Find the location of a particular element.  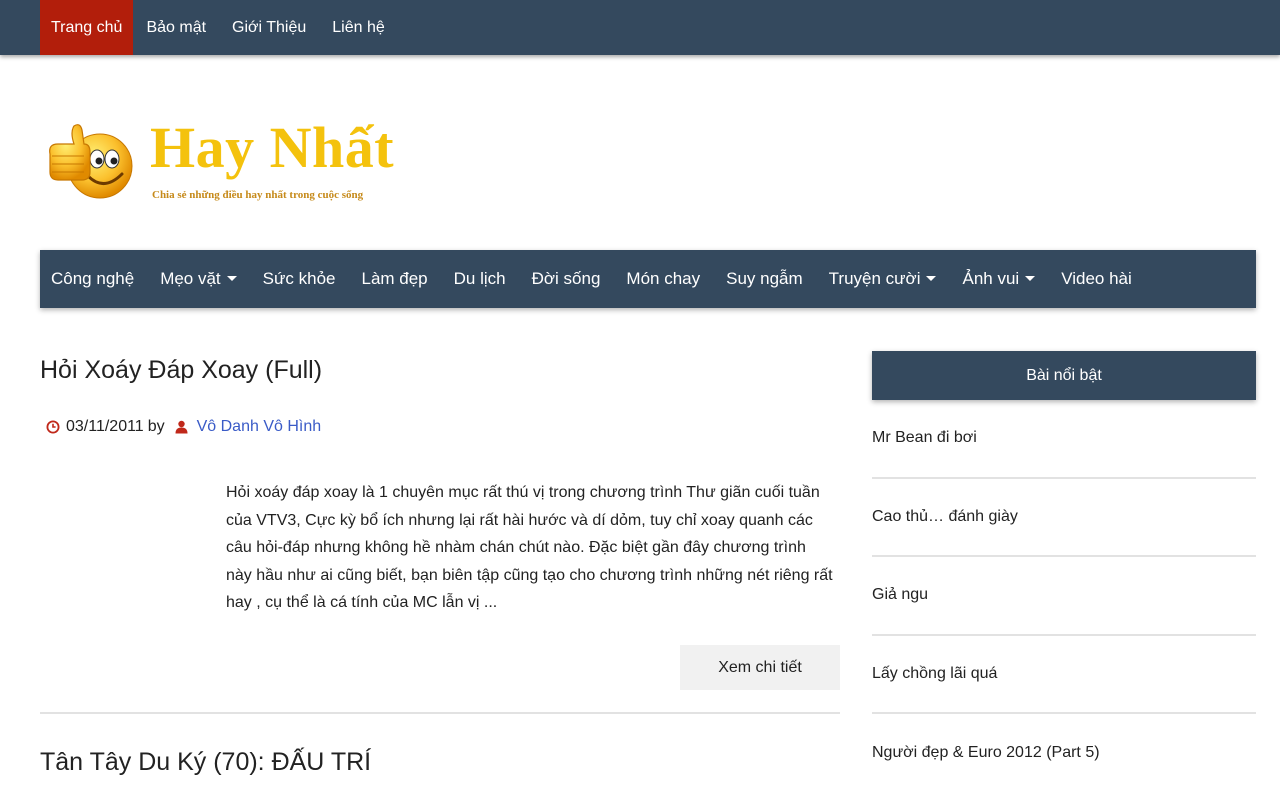

post-divider is located at coordinates (440, 713).